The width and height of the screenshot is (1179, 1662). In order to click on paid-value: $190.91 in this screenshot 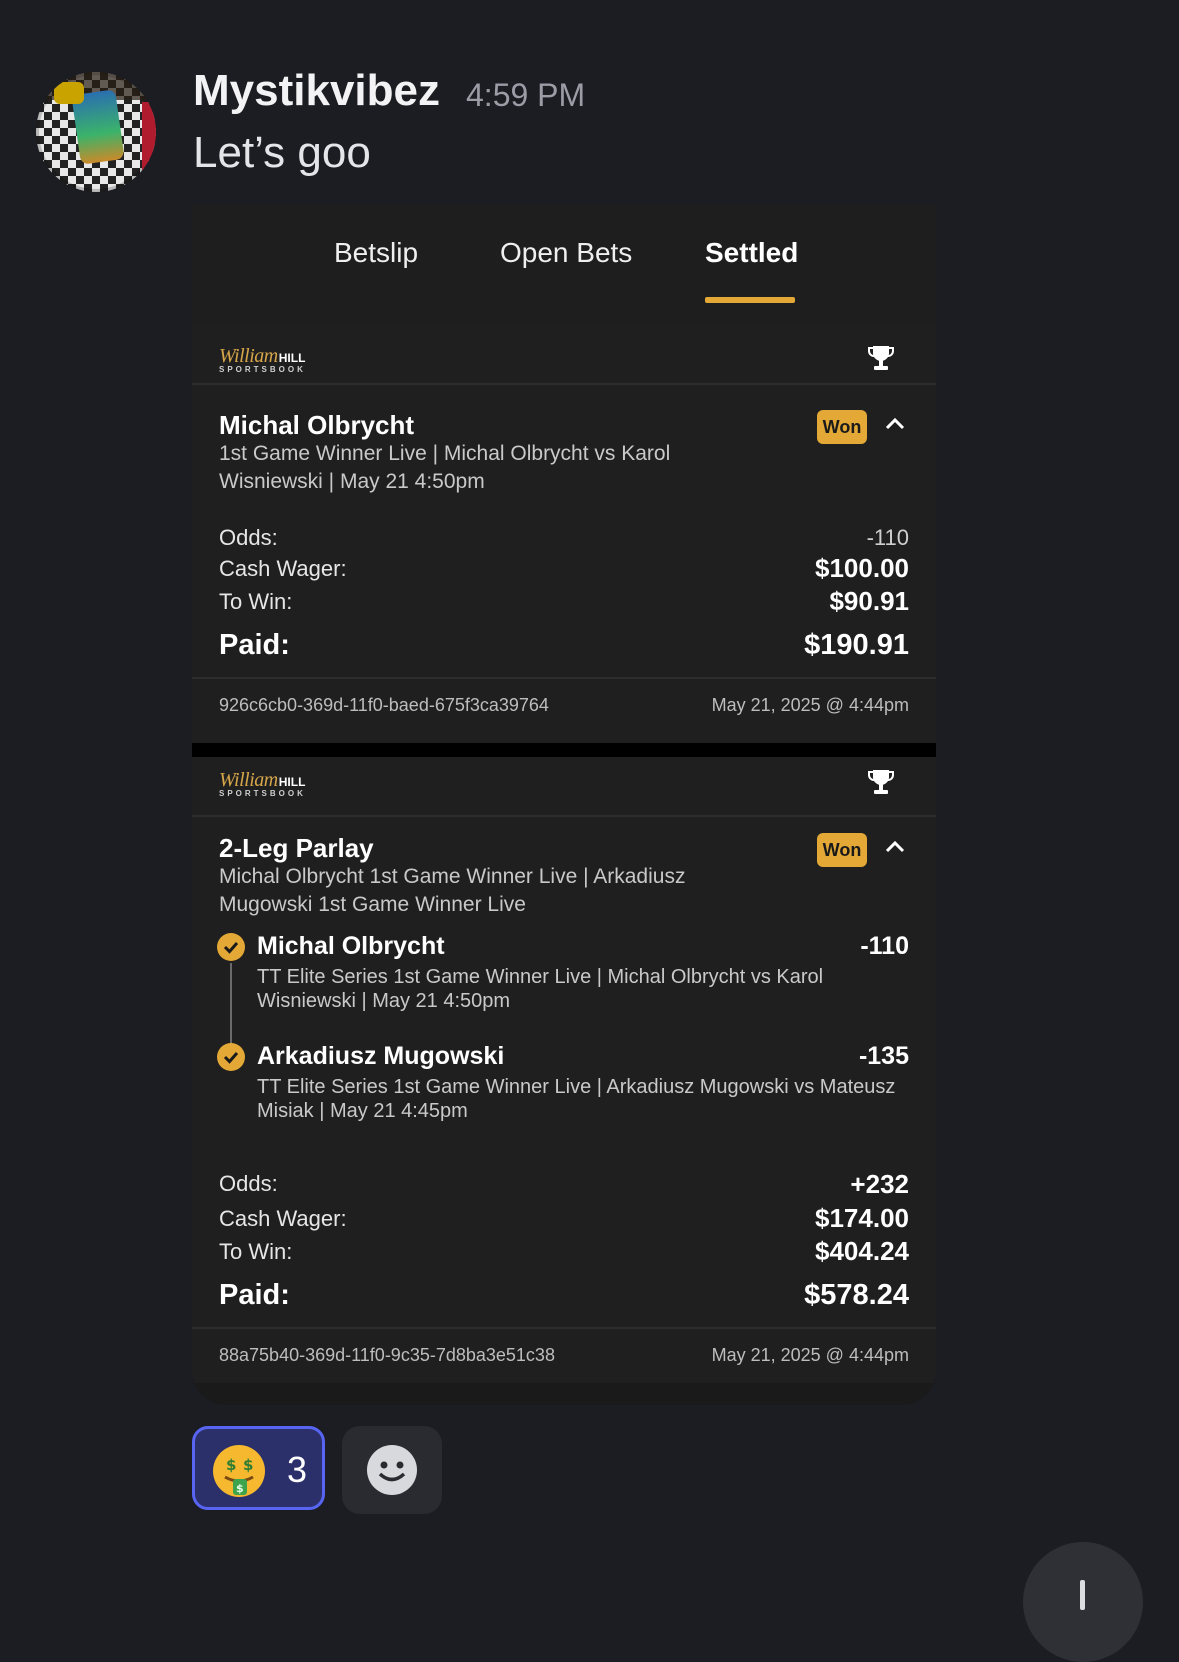, I will do `click(856, 645)`.